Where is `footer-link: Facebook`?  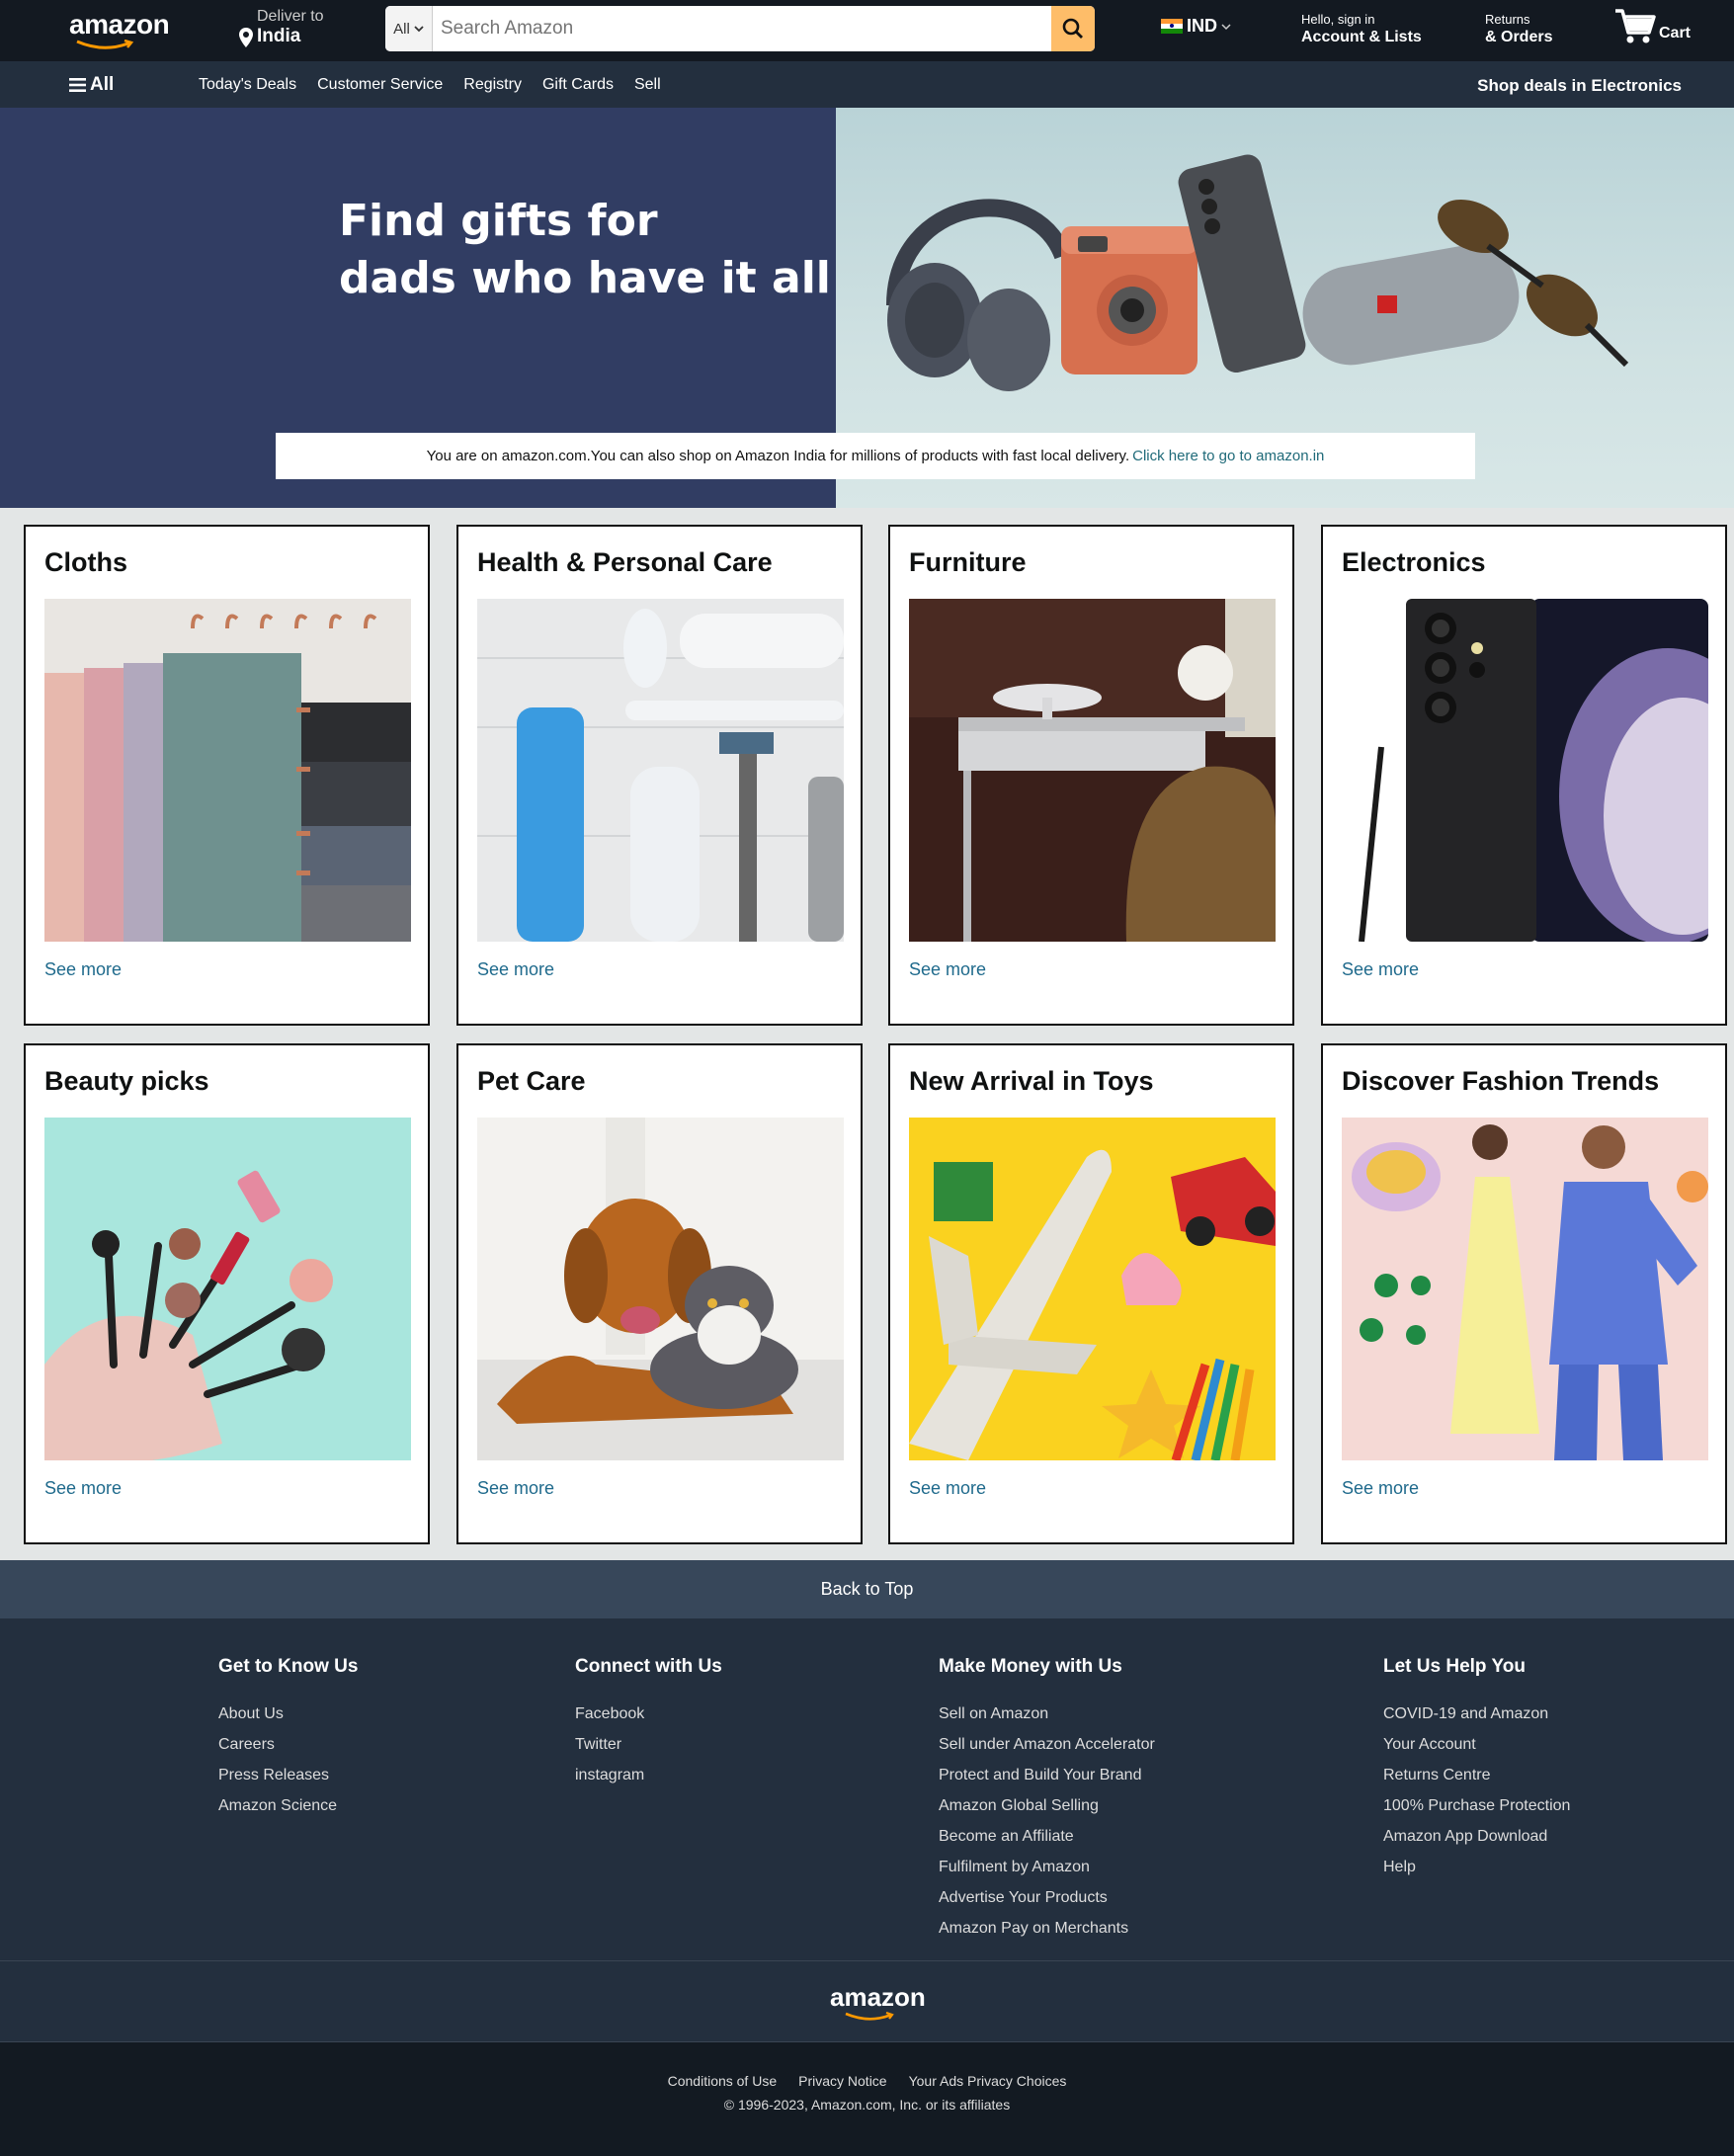 footer-link: Facebook is located at coordinates (649, 1714).